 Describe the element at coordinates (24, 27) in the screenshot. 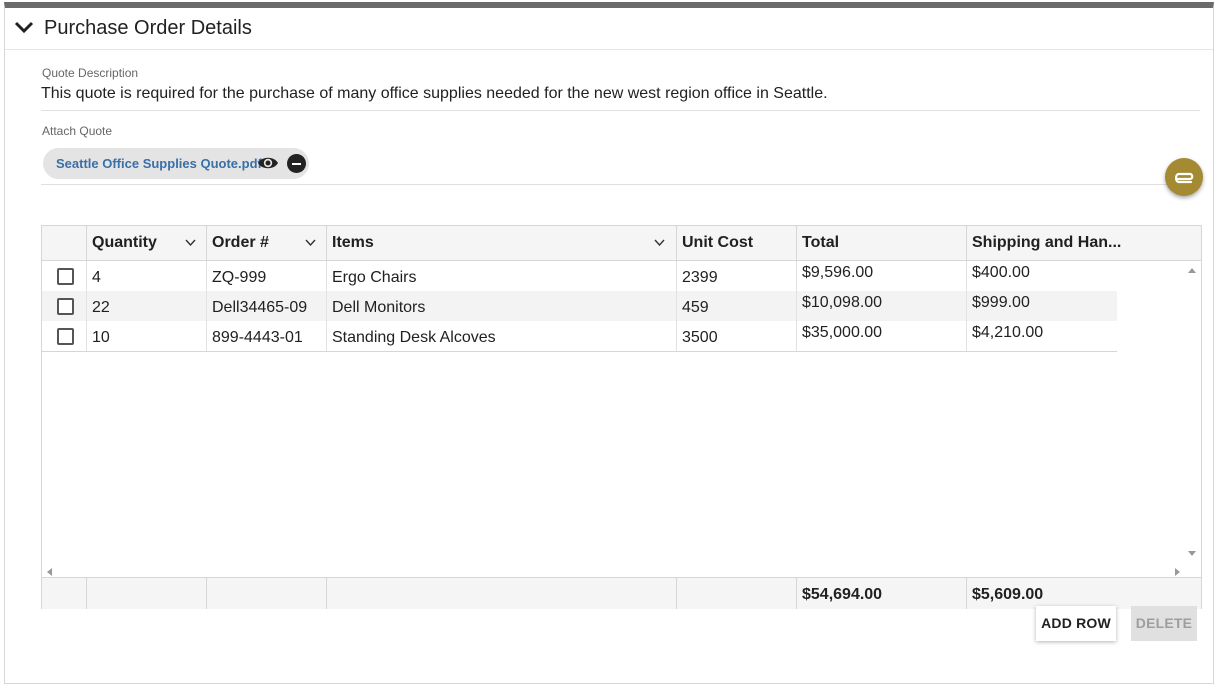

I see `chevron-down-icon` at that location.